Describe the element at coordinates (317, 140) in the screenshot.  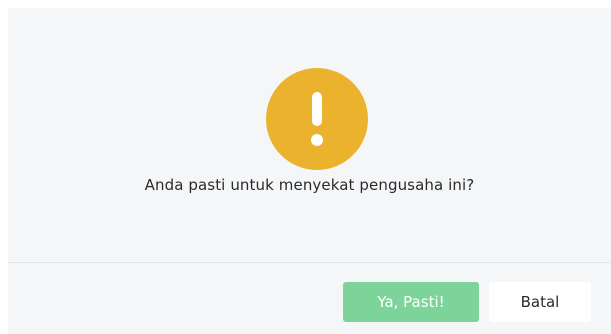
I see `exclamation-dot` at that location.